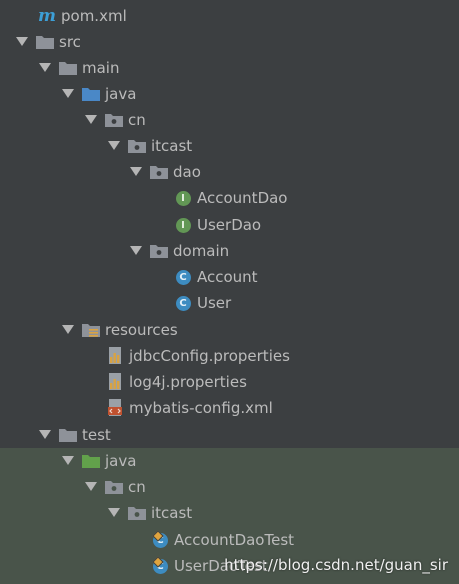 The image size is (459, 584). I want to click on tree-item-domain: domain, so click(178, 251).